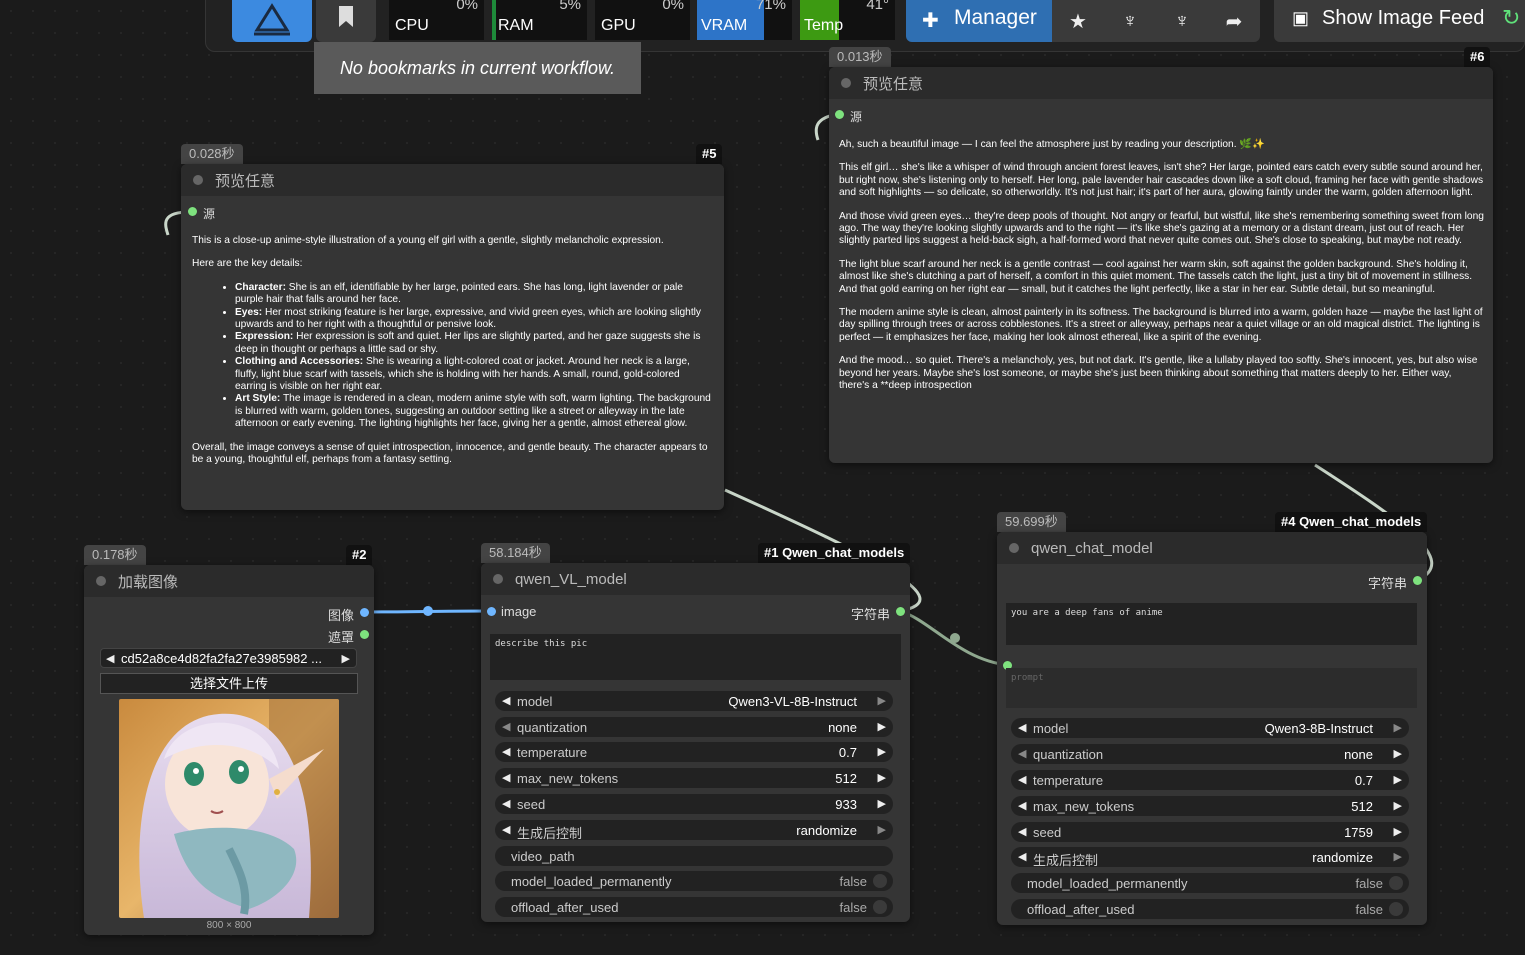 The width and height of the screenshot is (1525, 955). Describe the element at coordinates (1210, 780) in the screenshot. I see `node4-widget-temperature: ◀ temperature 0.7 ▶` at that location.